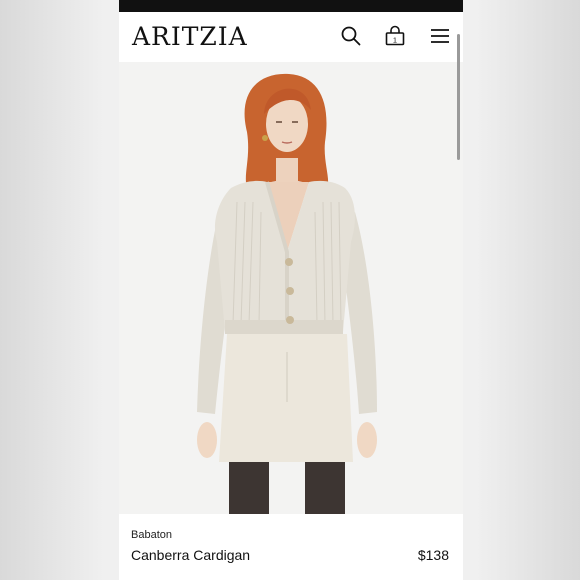 Image resolution: width=580 pixels, height=580 pixels. Describe the element at coordinates (433, 555) in the screenshot. I see `product-price: $138` at that location.